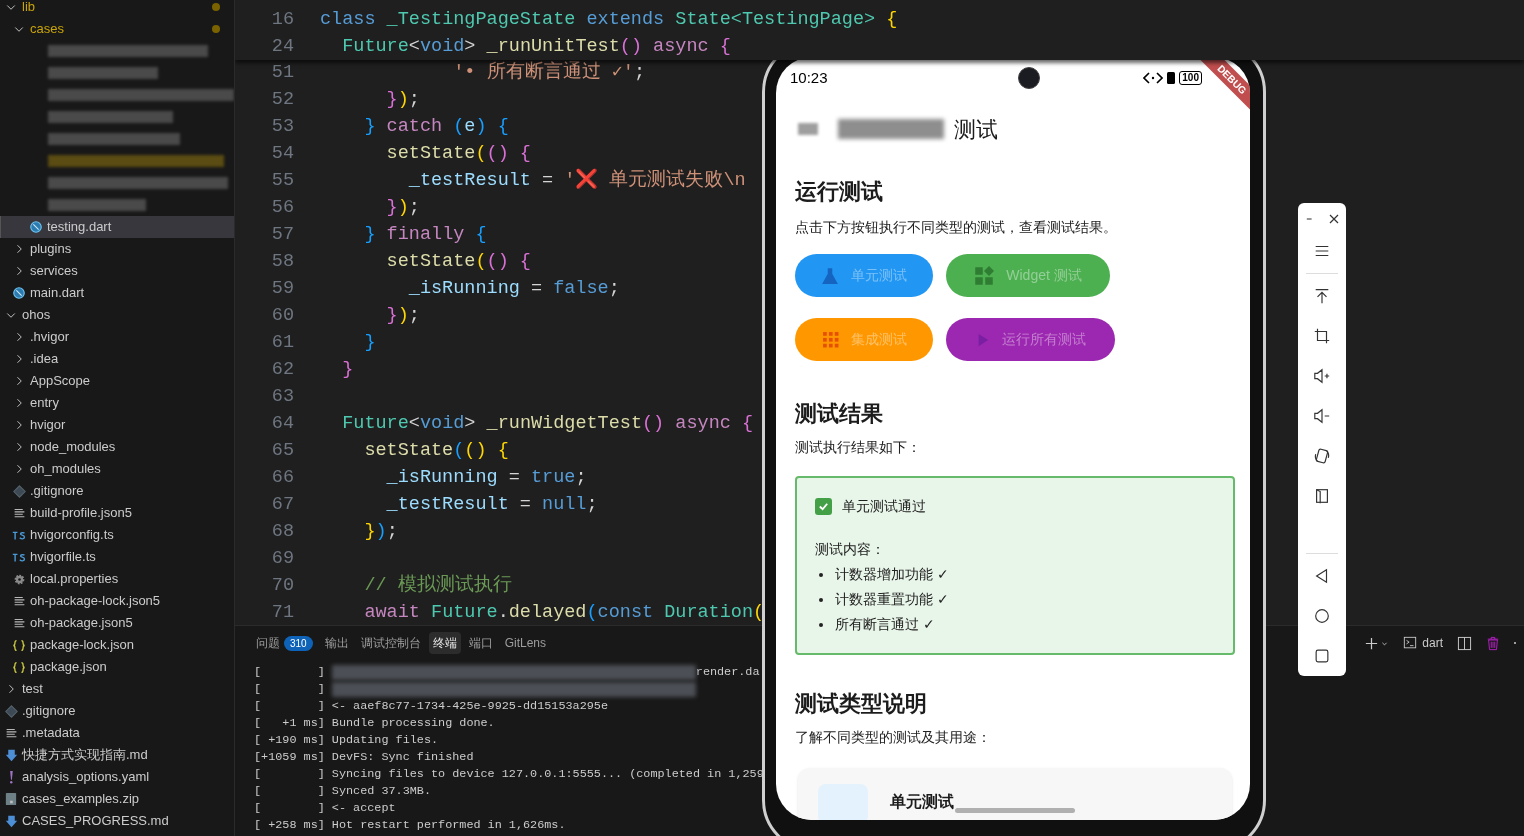  Describe the element at coordinates (298, 643) in the screenshot. I see `count-badge: 310` at that location.